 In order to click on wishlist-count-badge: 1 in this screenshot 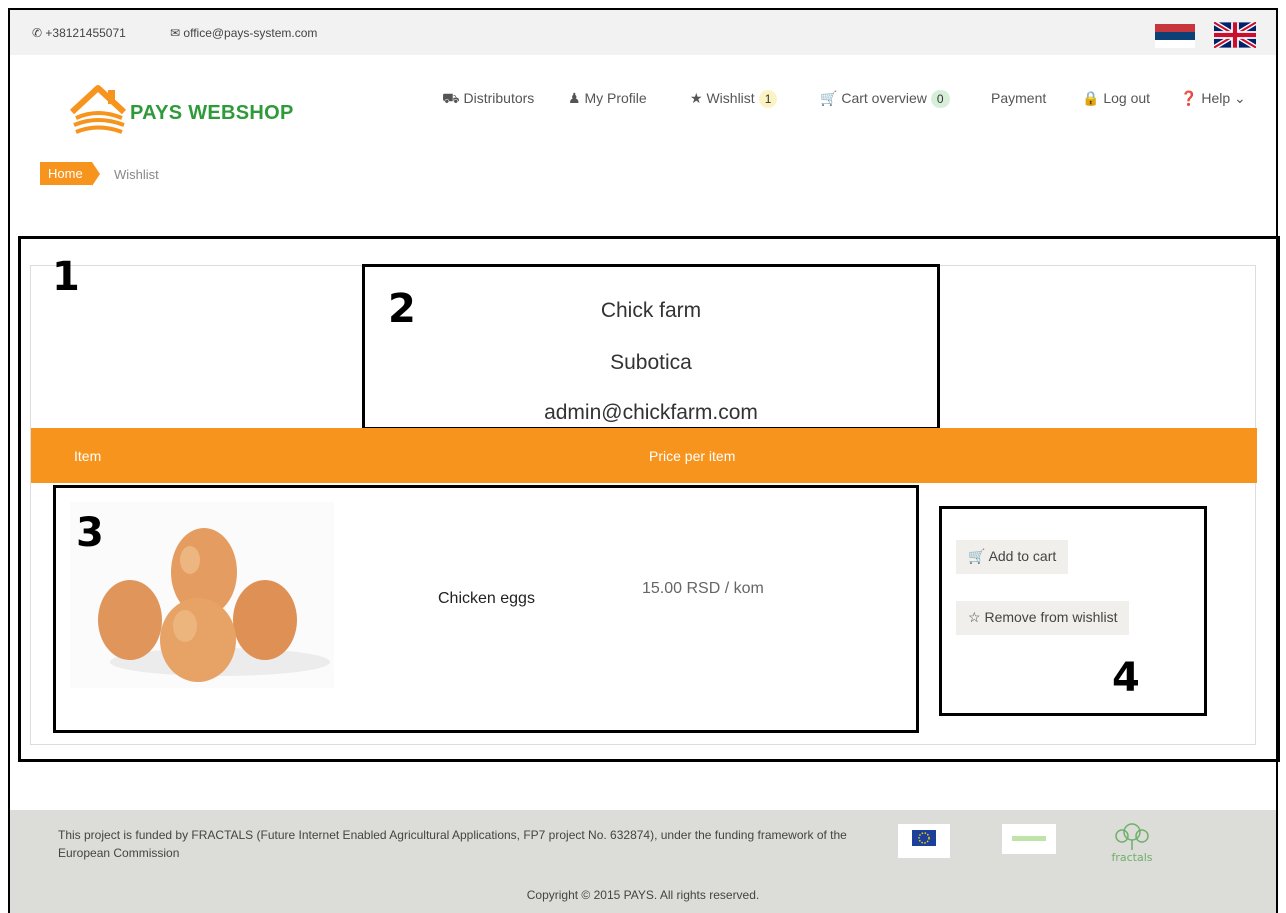, I will do `click(768, 99)`.